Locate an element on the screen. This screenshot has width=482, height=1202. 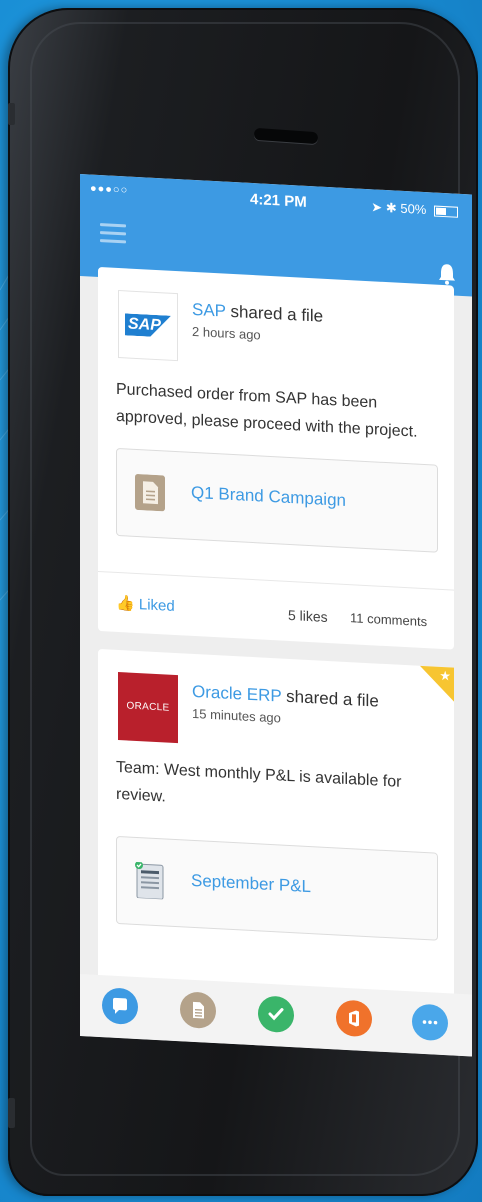
battery-icon is located at coordinates (446, 211).